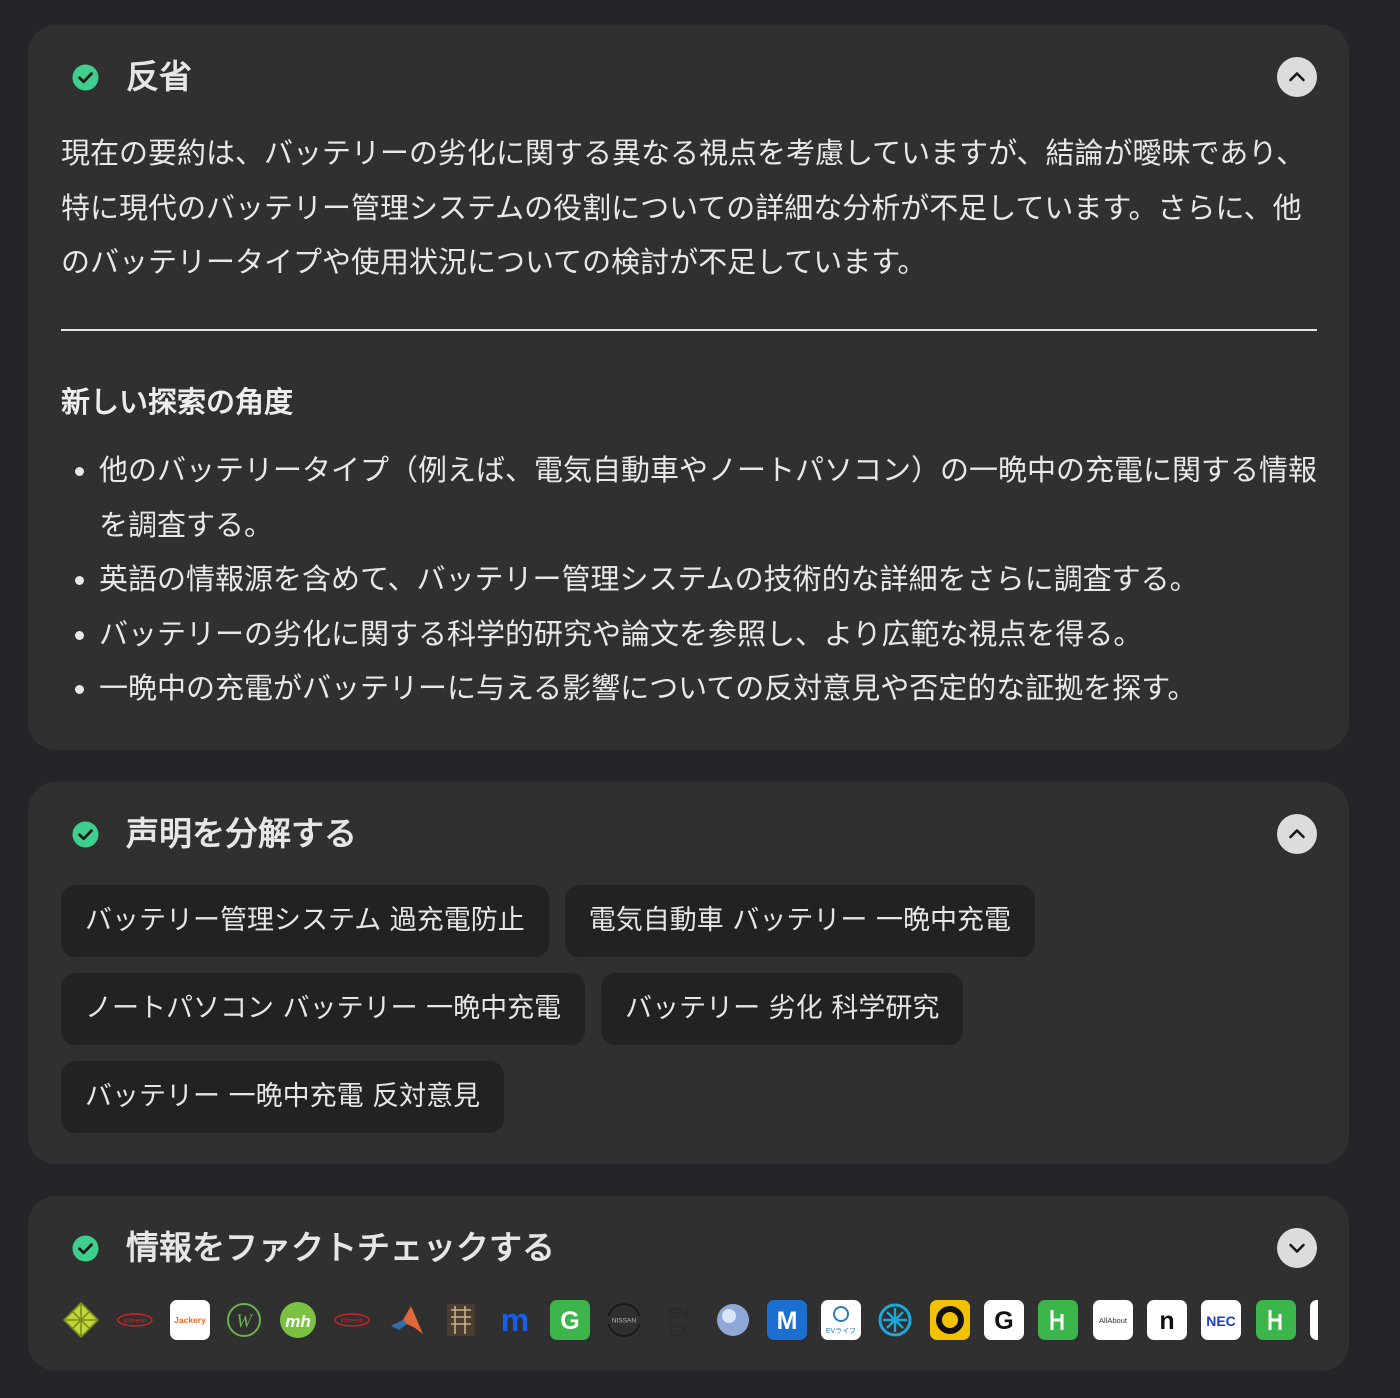 This screenshot has height=1398, width=1400. Describe the element at coordinates (782, 1009) in the screenshot. I see `query-chip: バッテリー 劣化 科学研究` at that location.